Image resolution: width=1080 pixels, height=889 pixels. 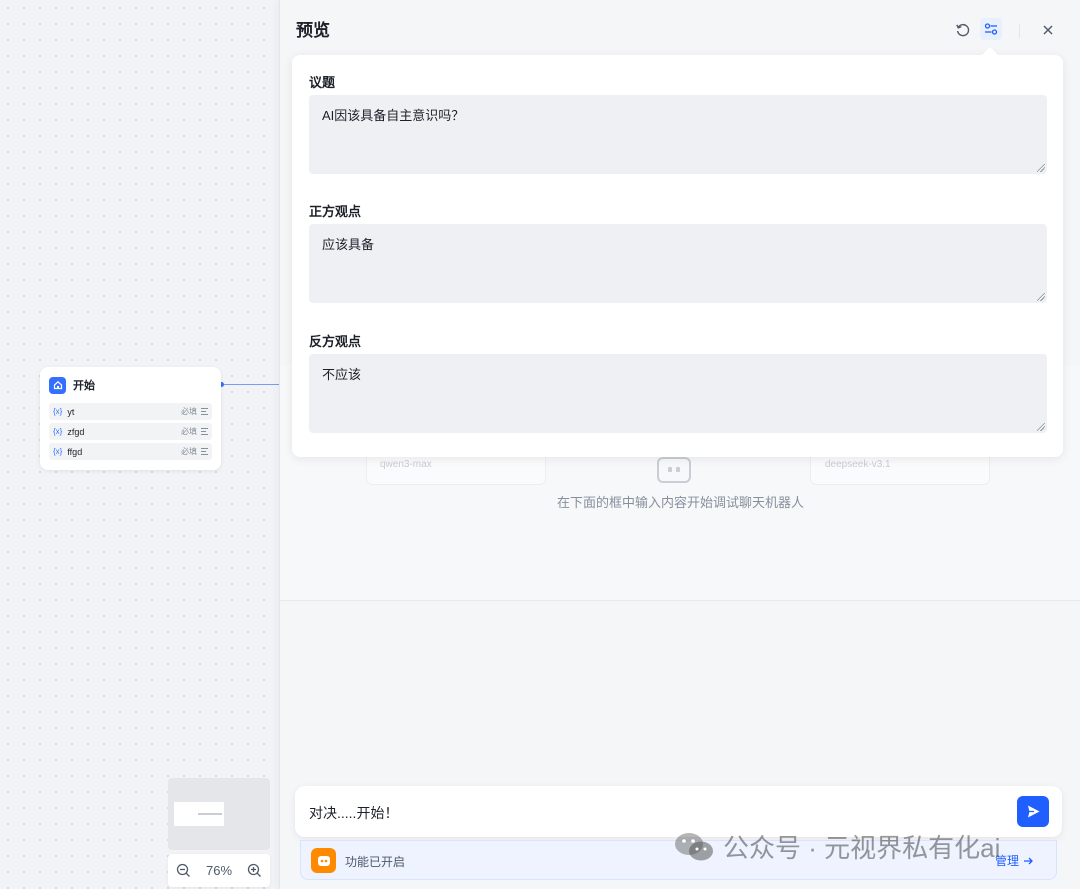 I want to click on home-icon, so click(x=57, y=385).